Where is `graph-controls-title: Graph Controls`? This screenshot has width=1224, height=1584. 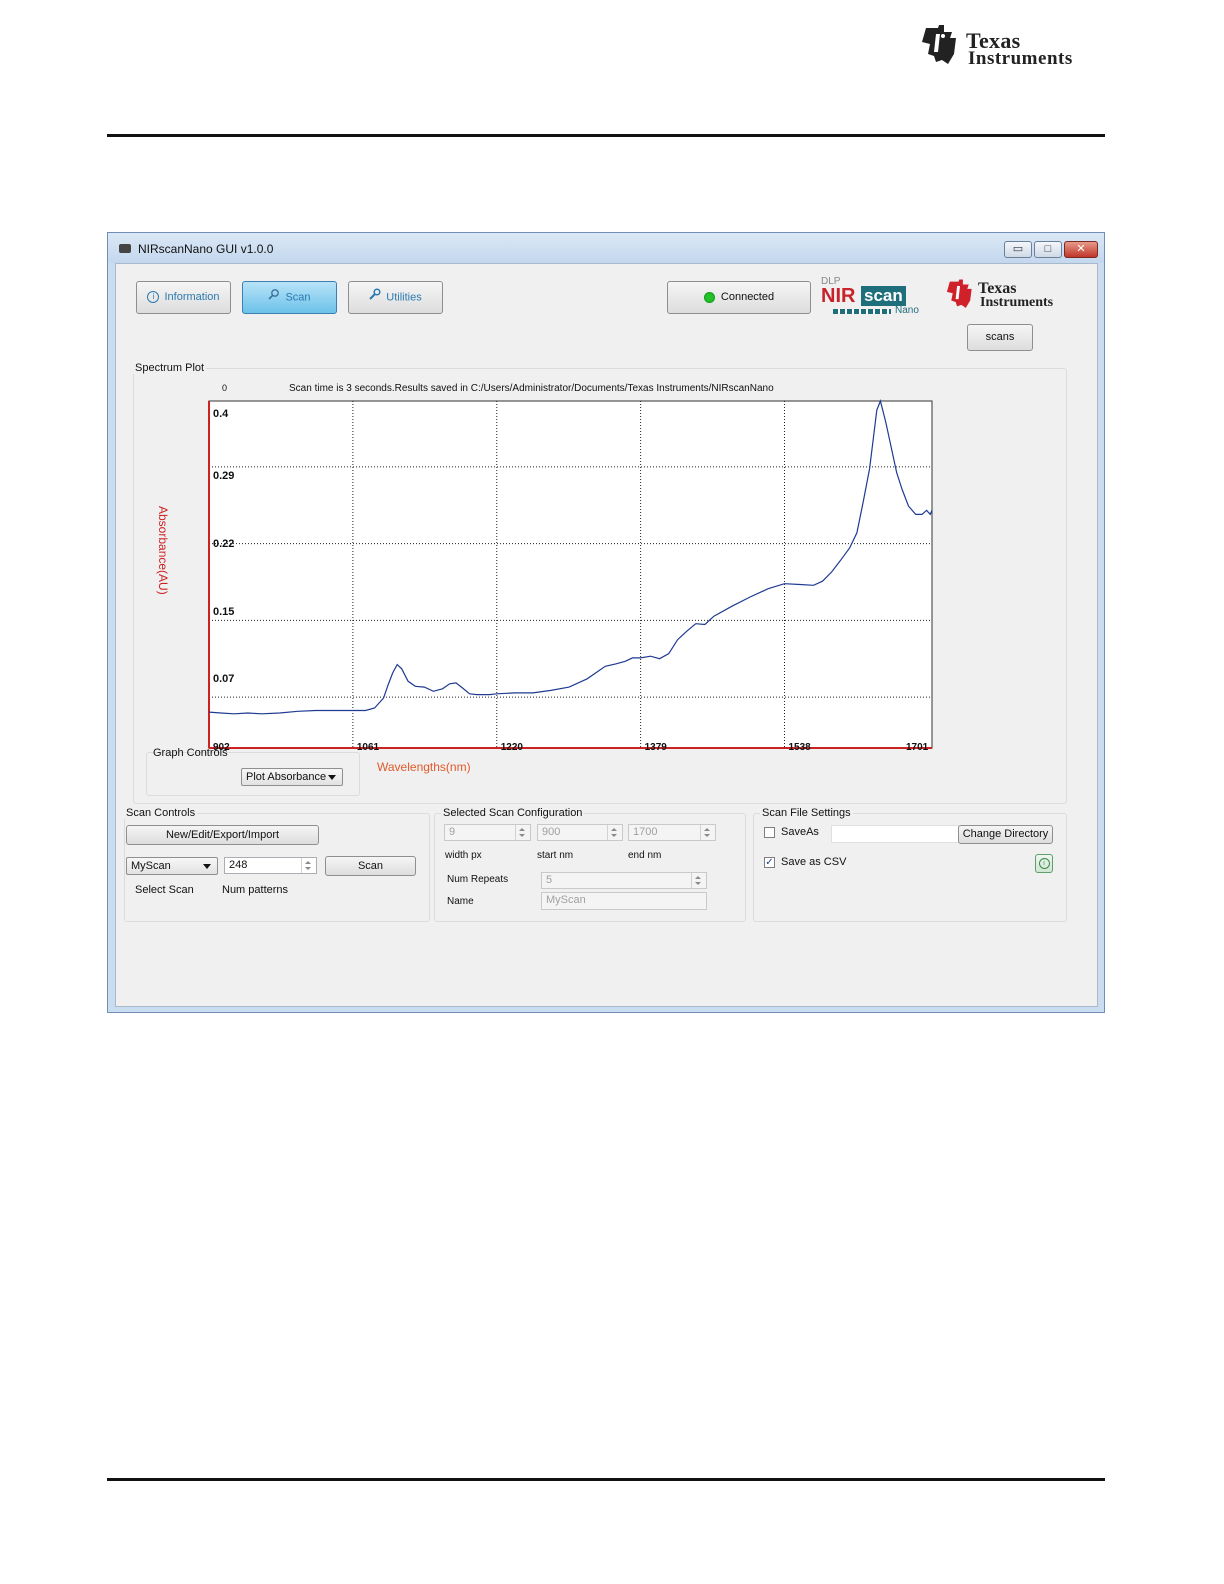
graph-controls-title: Graph Controls is located at coordinates (190, 753).